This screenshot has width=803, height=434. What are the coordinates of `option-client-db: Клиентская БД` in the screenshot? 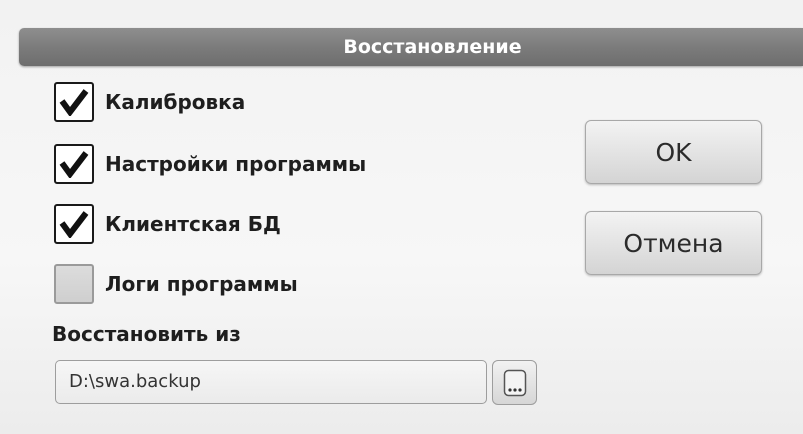 It's located at (167, 224).